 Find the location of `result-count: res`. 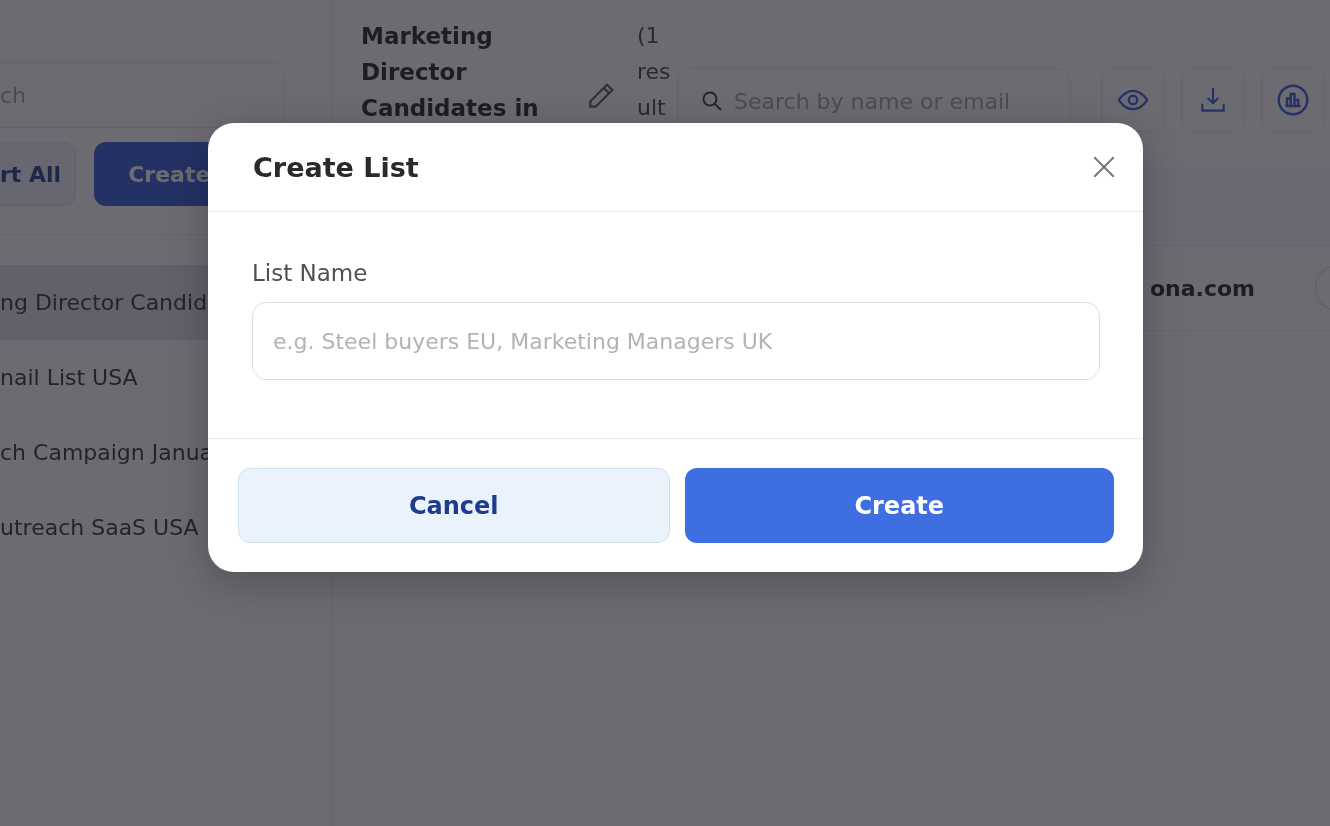

result-count: res is located at coordinates (654, 72).